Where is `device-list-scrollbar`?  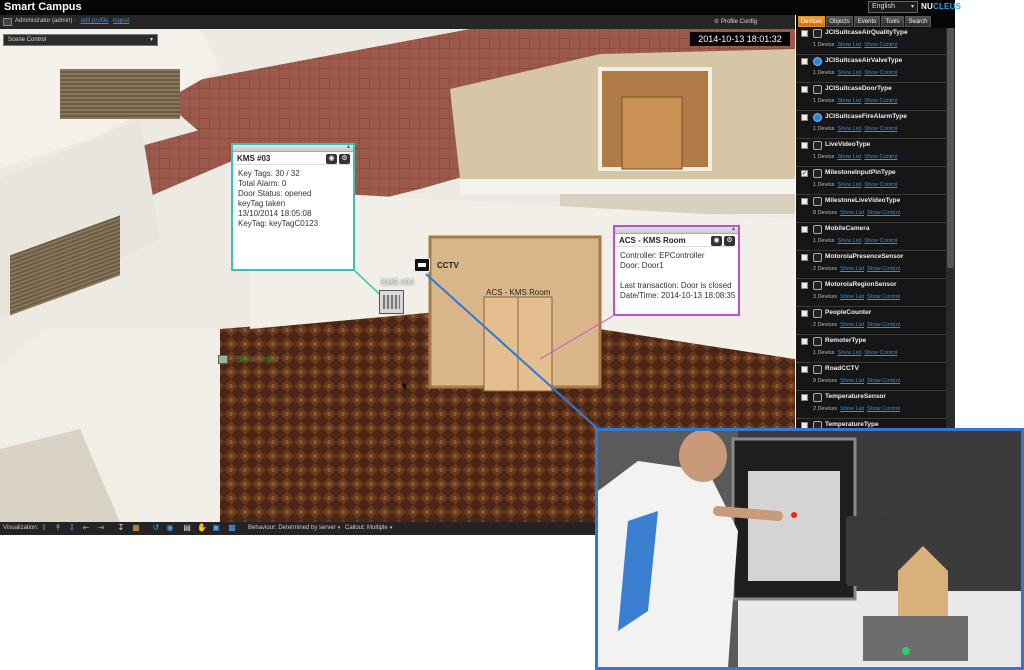
device-list-scrollbar is located at coordinates (950, 229).